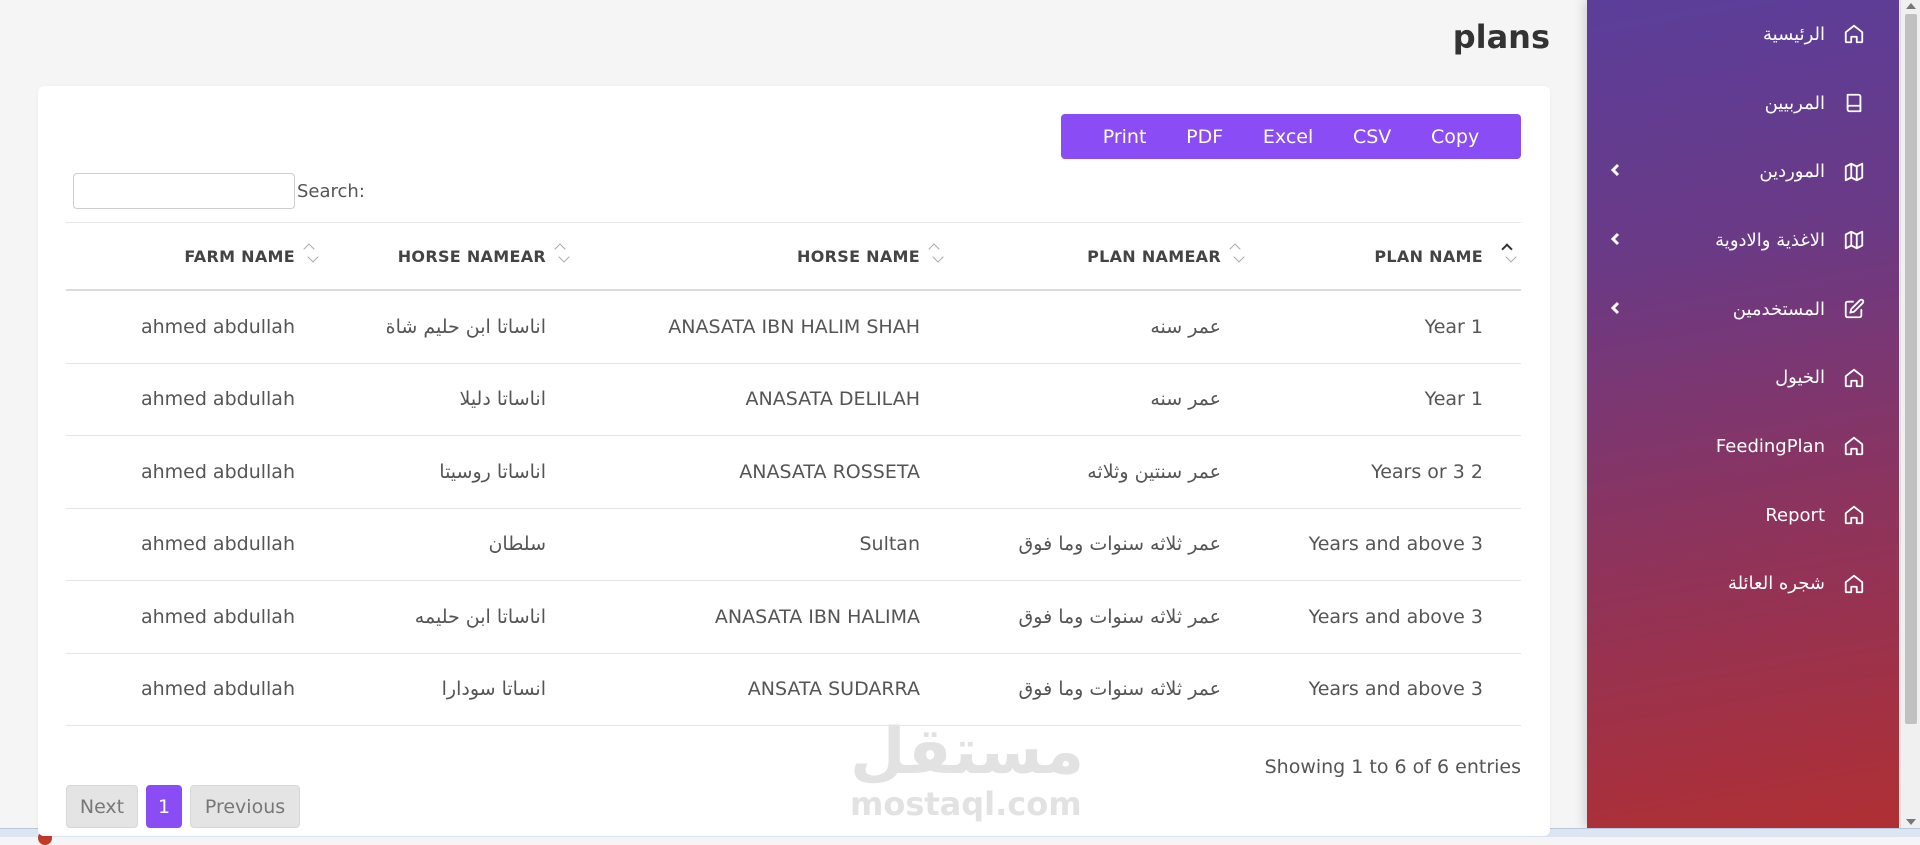 This screenshot has height=845, width=1920. I want to click on scroll-up-arrow-icon, so click(1911, 6).